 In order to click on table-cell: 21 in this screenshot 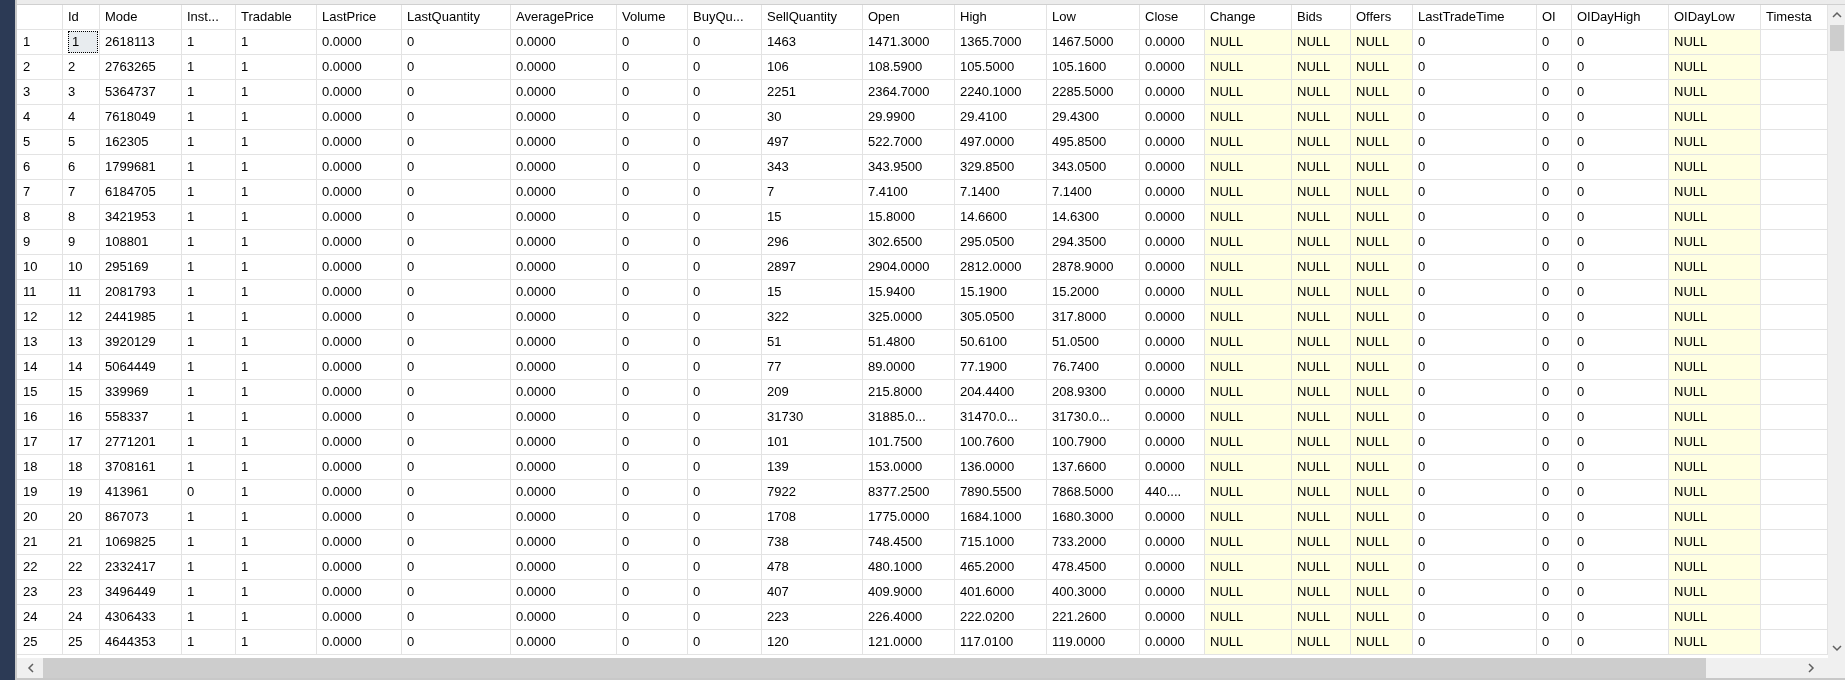, I will do `click(81, 542)`.